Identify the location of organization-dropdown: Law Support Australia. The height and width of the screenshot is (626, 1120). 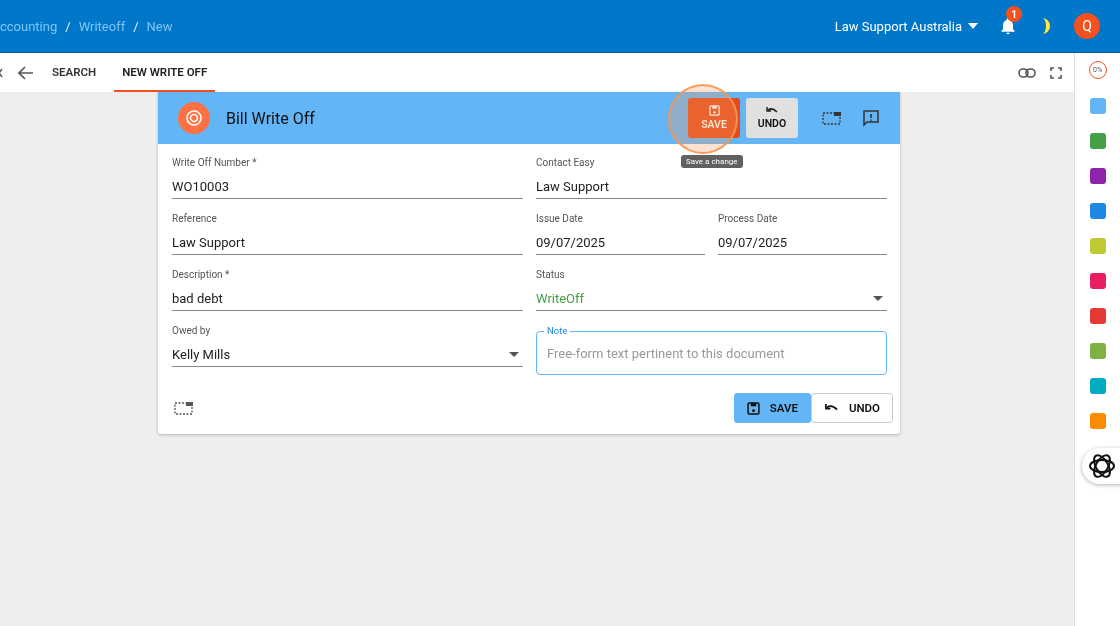
(906, 26).